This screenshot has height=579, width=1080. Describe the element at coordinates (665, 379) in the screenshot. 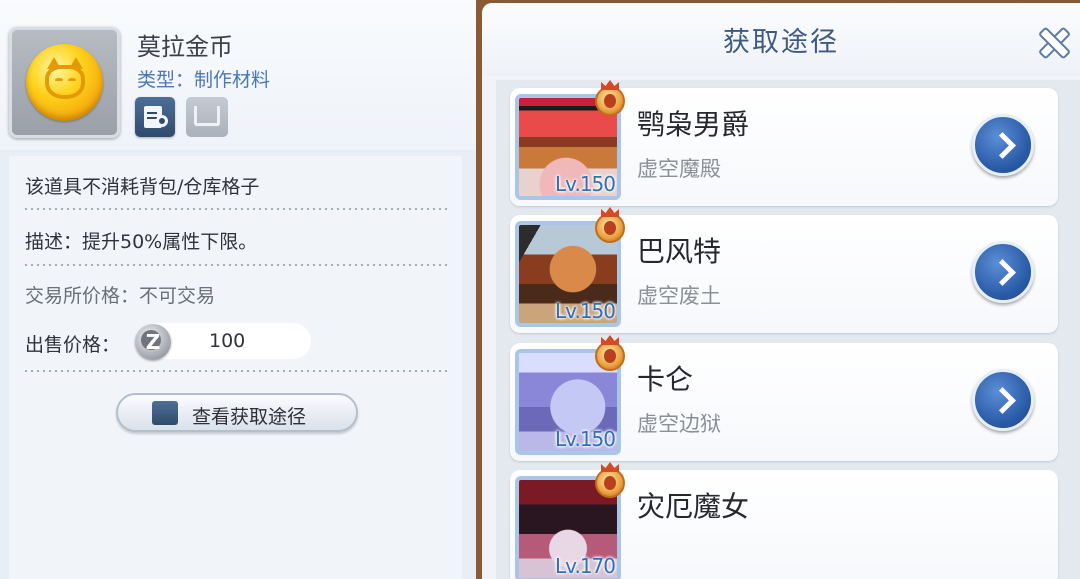

I see `boss-name: 卡仑` at that location.